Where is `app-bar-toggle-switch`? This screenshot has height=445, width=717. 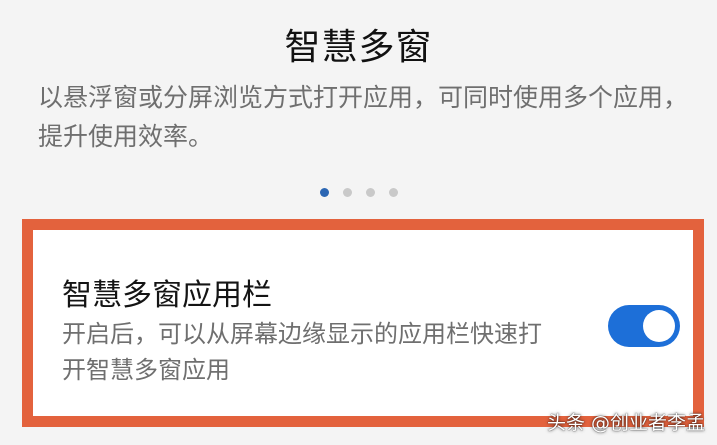
app-bar-toggle-switch is located at coordinates (644, 326).